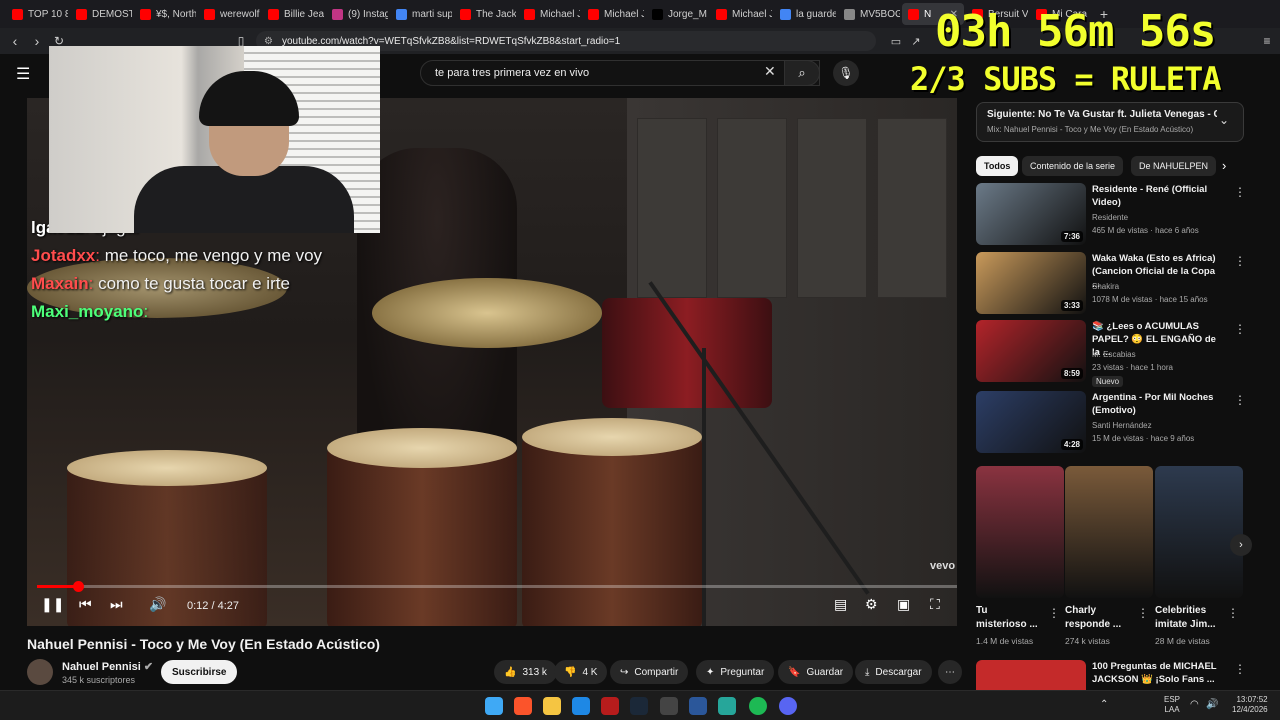 The image size is (1280, 720). I want to click on edge-icon, so click(581, 706).